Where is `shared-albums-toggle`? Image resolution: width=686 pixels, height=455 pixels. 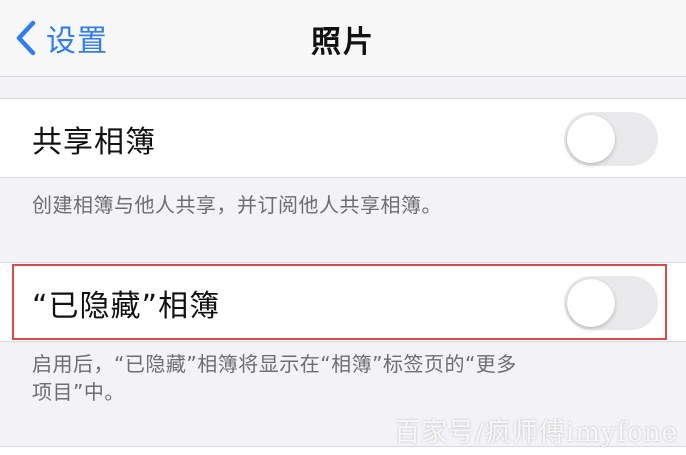
shared-albums-toggle is located at coordinates (611, 139).